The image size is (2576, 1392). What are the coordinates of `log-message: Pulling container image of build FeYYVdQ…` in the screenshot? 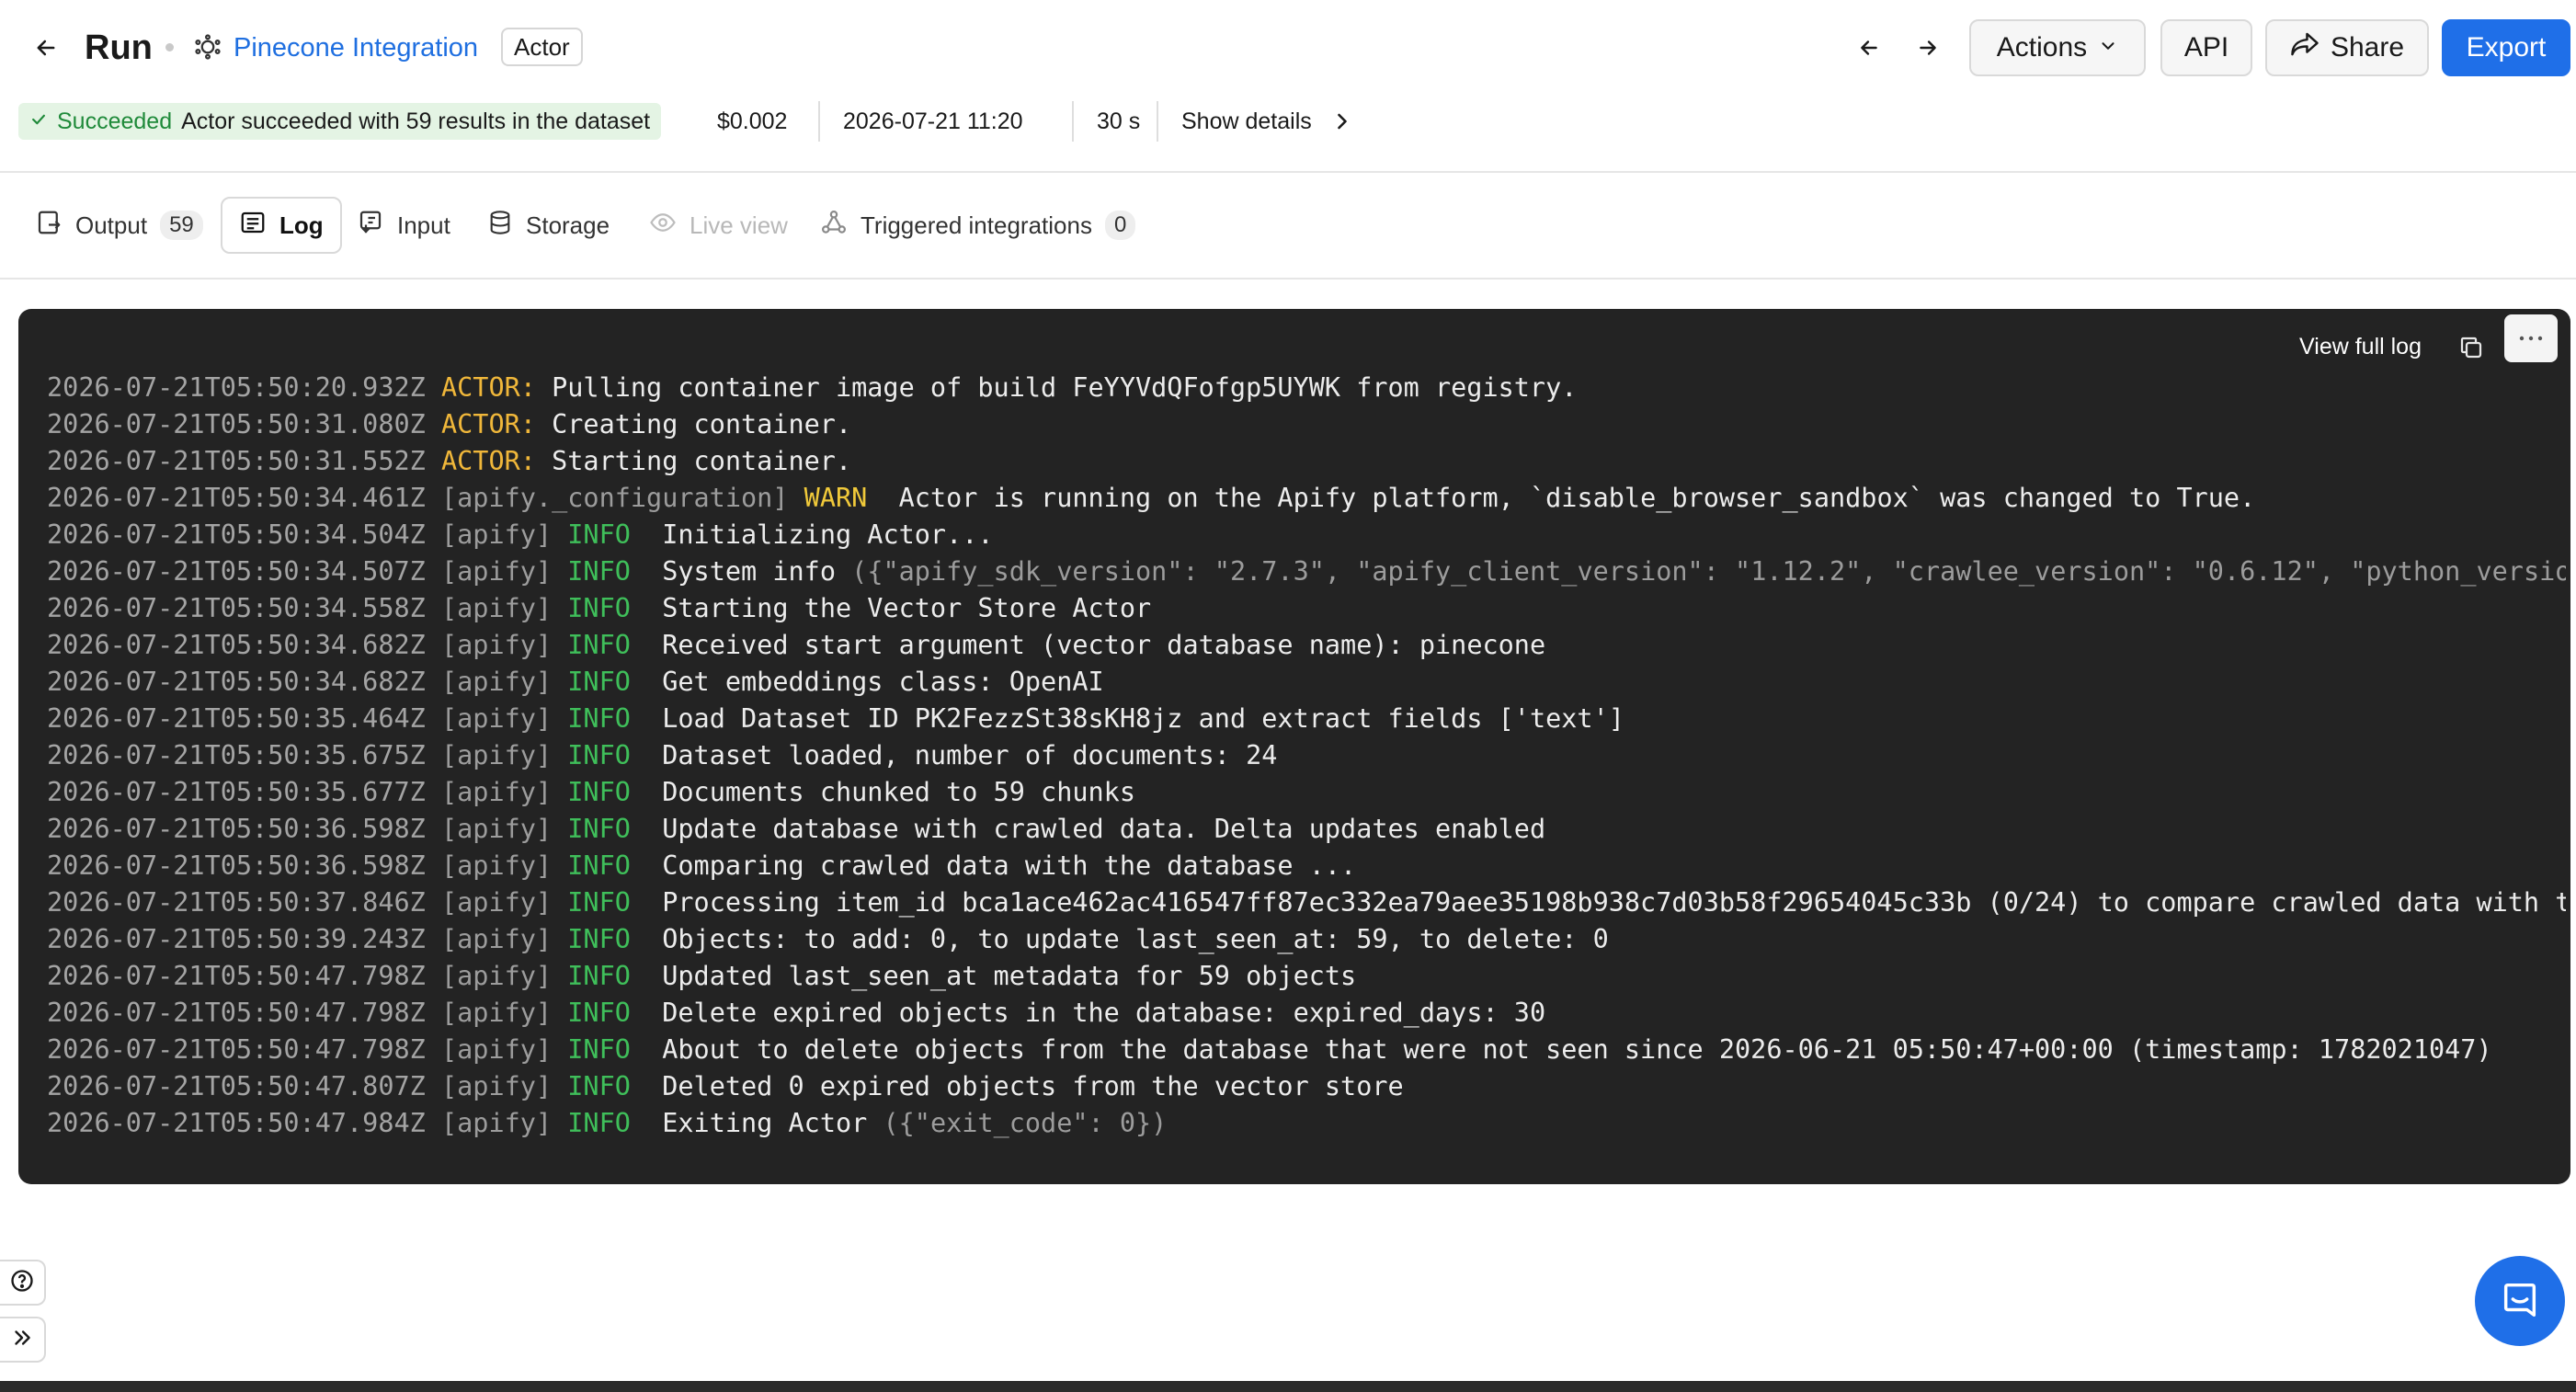 It's located at (1065, 387).